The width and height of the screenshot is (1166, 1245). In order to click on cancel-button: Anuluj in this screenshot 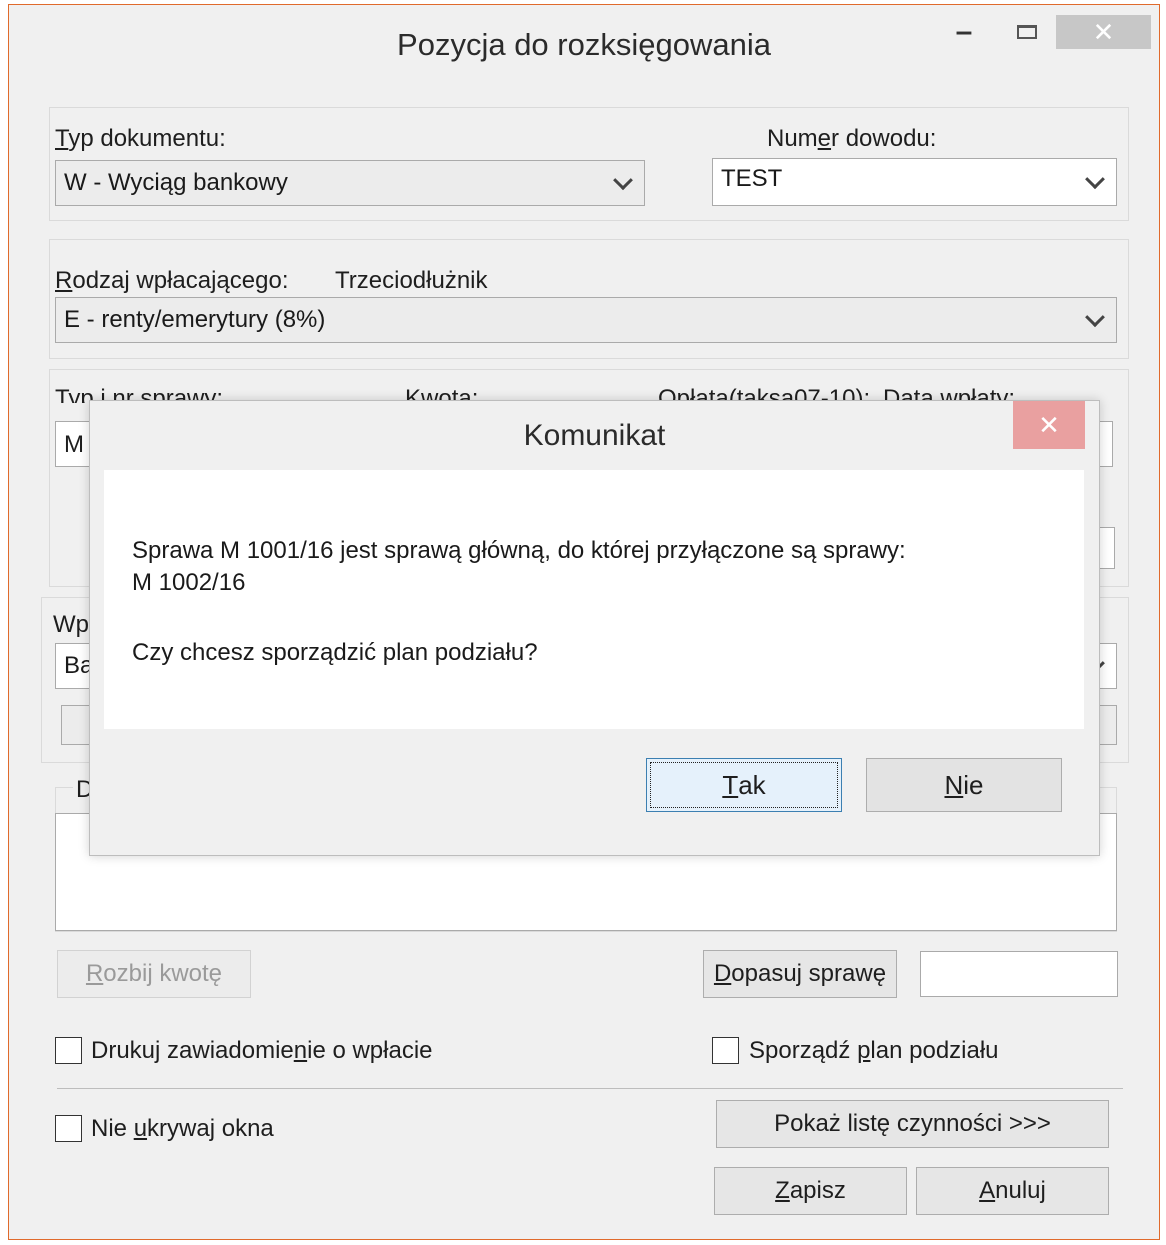, I will do `click(1012, 1191)`.